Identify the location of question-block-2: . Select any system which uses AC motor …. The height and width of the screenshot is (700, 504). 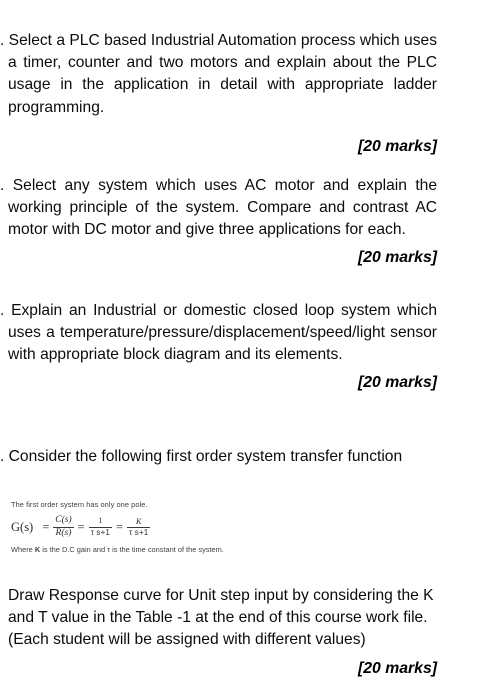
(218, 221).